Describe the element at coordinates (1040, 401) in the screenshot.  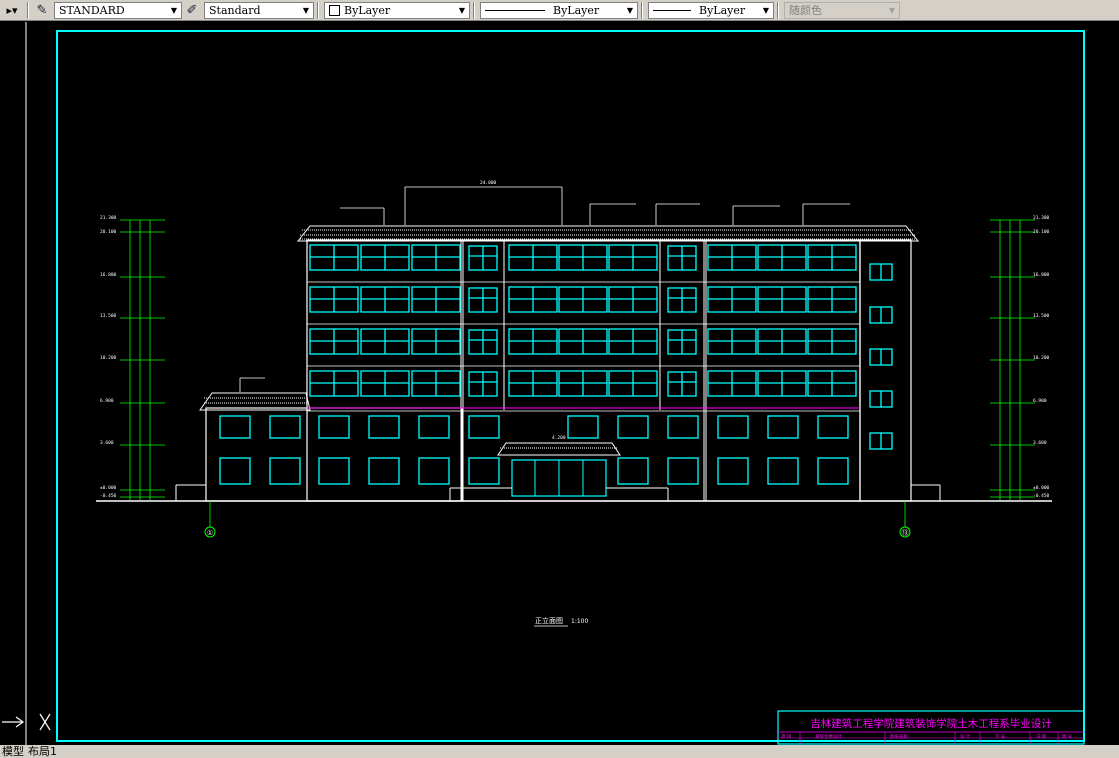
I see `right-level-label: 6.900` at that location.